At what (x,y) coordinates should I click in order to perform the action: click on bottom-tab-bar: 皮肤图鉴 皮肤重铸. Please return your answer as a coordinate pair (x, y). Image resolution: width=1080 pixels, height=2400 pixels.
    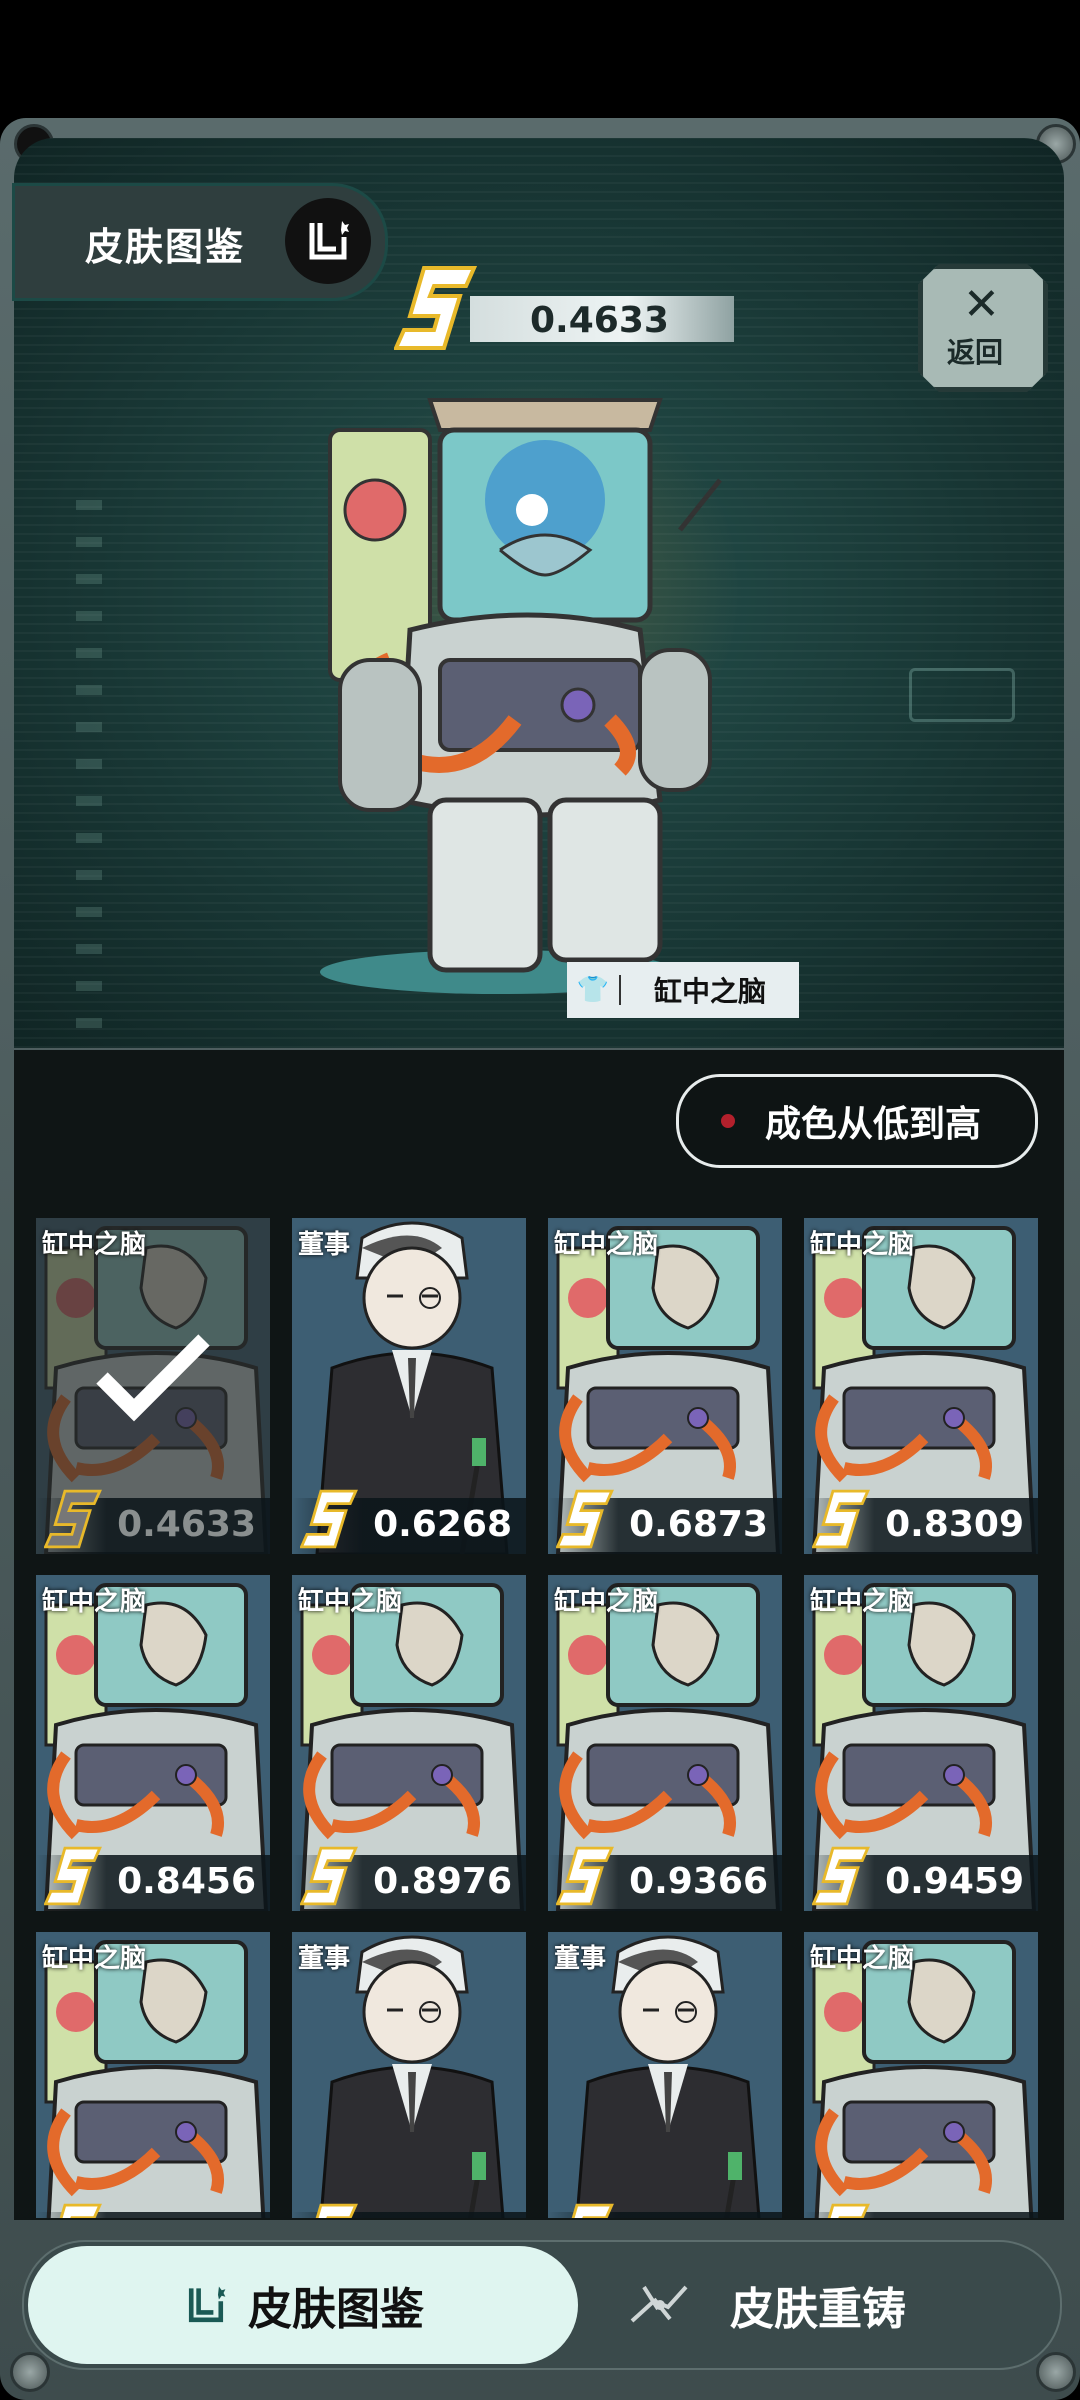
    Looking at the image, I should click on (542, 2305).